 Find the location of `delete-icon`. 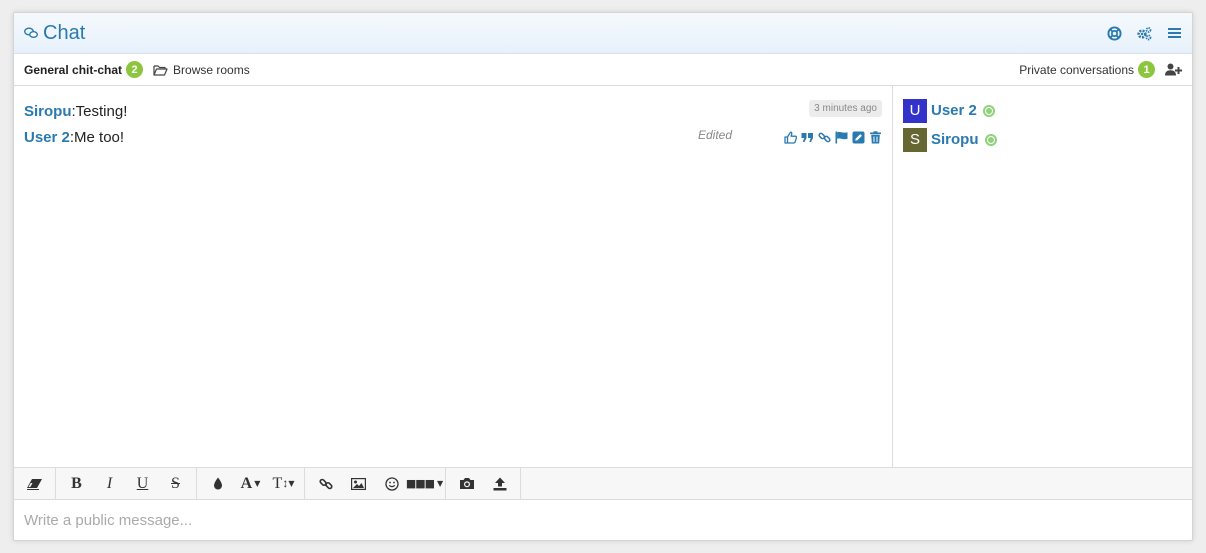

delete-icon is located at coordinates (875, 137).